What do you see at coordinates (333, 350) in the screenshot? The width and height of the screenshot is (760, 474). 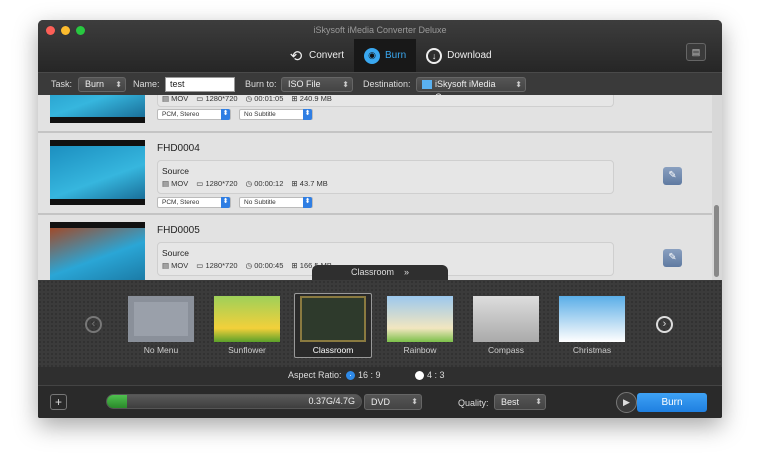 I see `menu-label: Classroom` at bounding box center [333, 350].